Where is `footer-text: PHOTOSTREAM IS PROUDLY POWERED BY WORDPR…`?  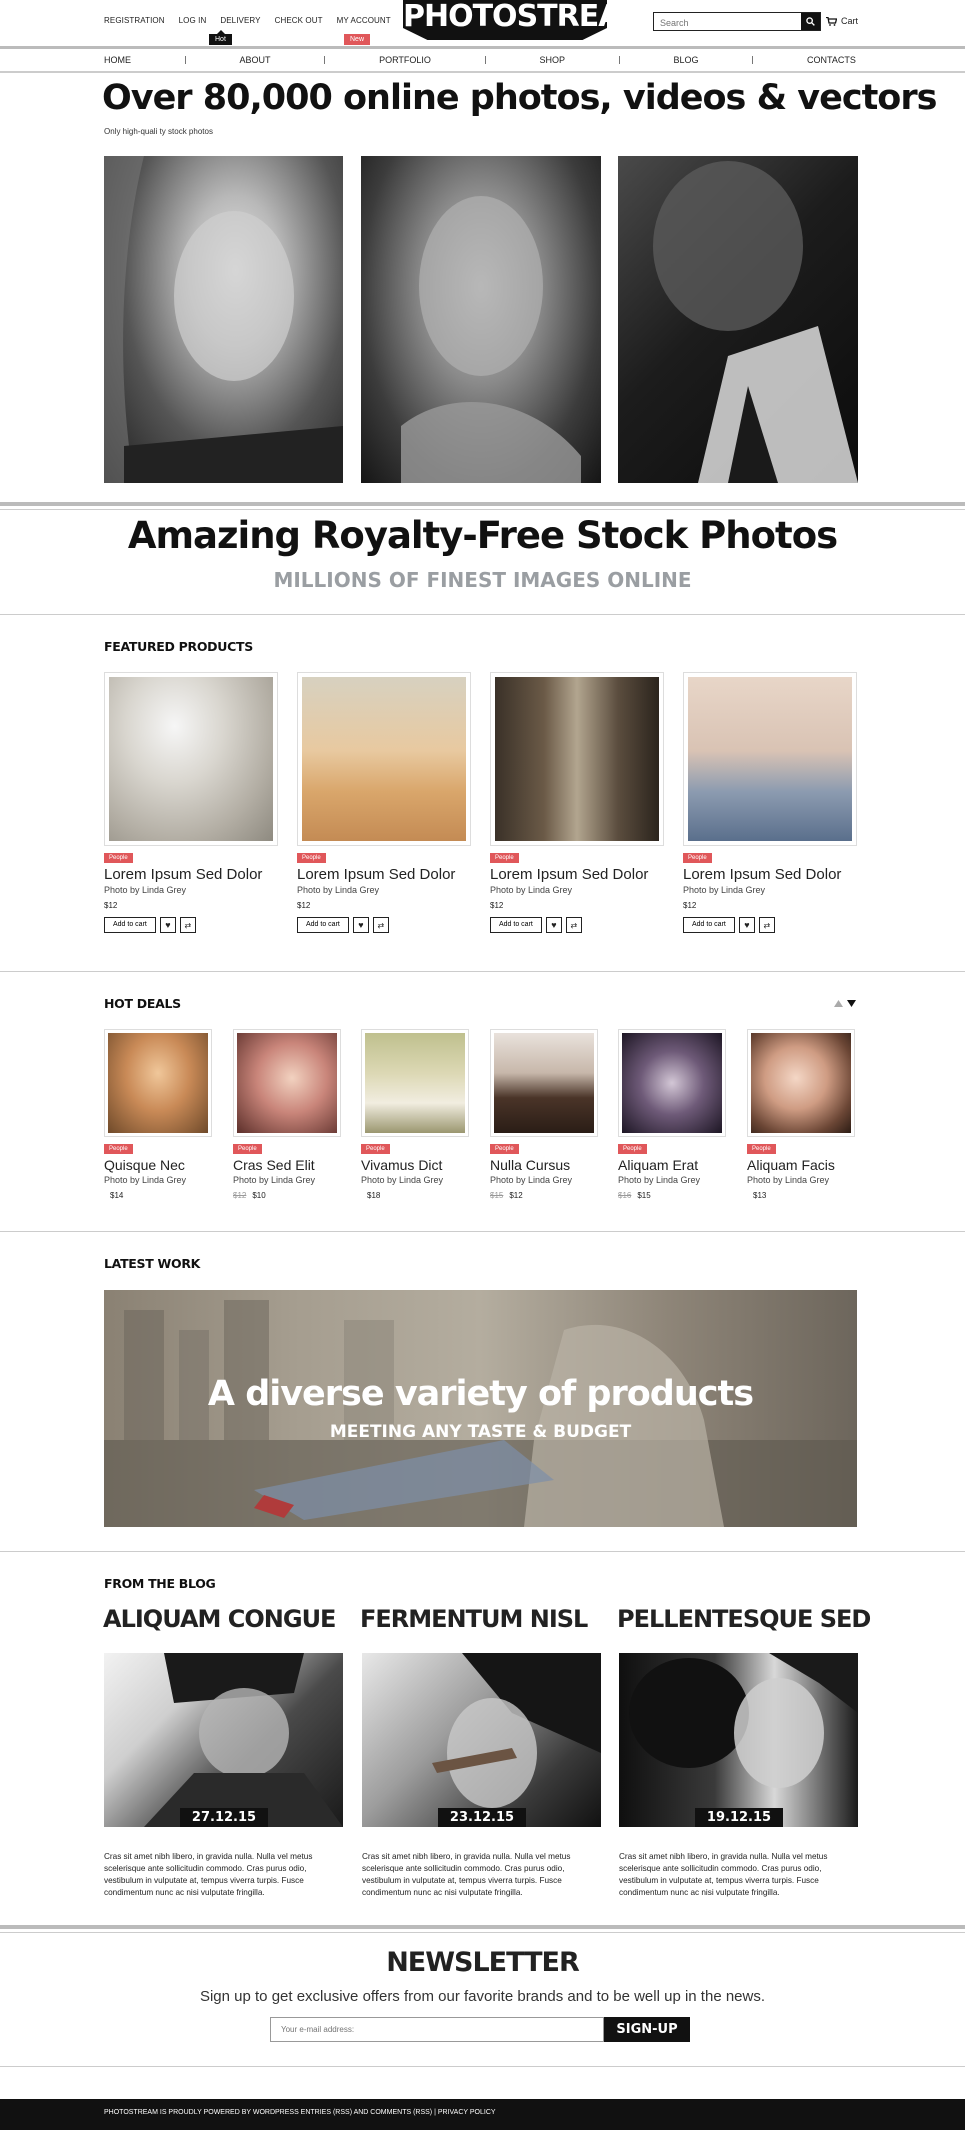 footer-text: PHOTOSTREAM IS PROUDLY POWERED BY WORDPR… is located at coordinates (300, 2112).